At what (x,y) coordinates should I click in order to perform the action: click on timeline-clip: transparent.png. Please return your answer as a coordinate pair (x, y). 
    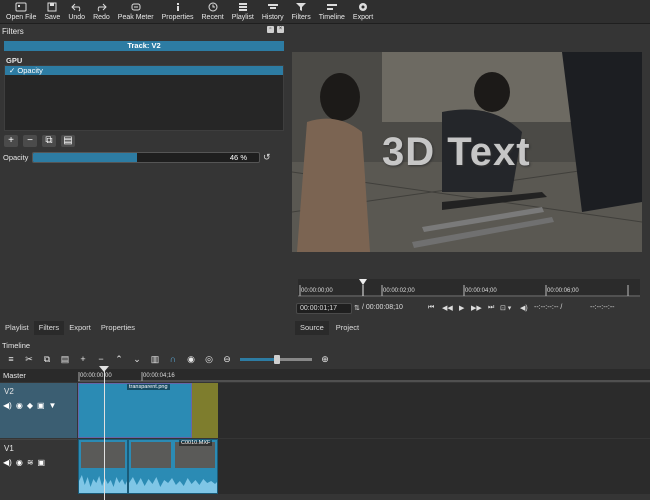
    Looking at the image, I should click on (135, 410).